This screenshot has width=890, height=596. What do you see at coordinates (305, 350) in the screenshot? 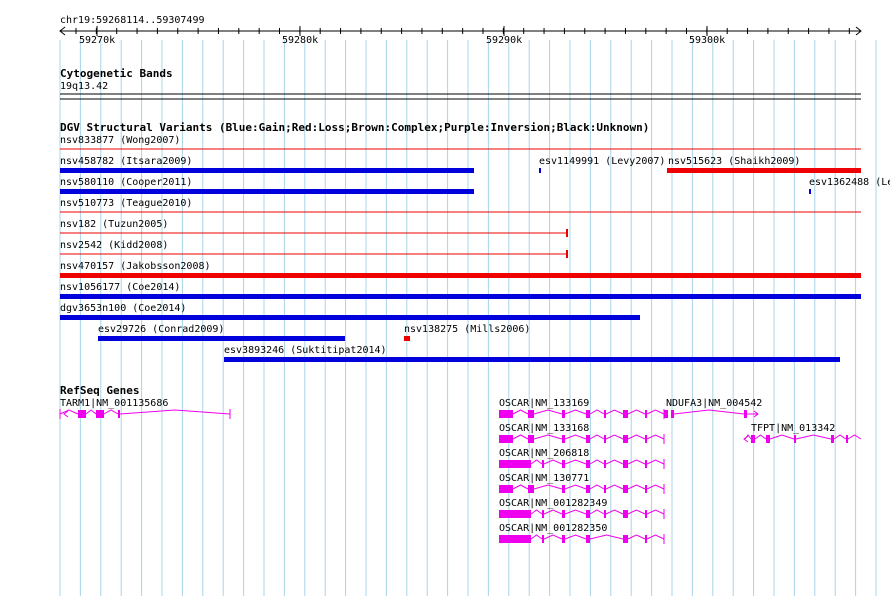
I see `variant-label: esv3893246 (Suktitipat2014)` at bounding box center [305, 350].